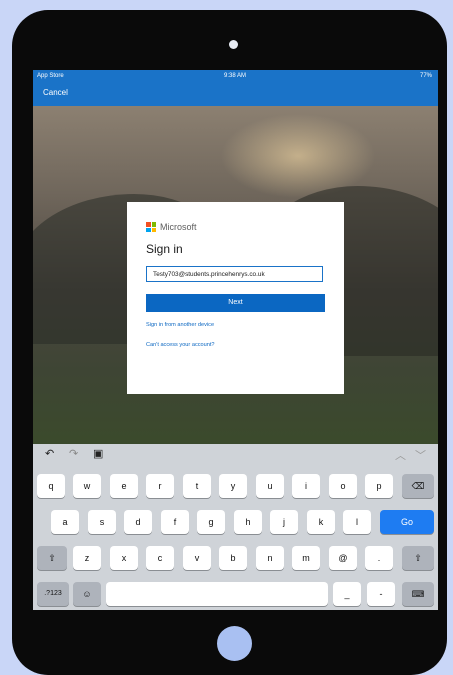 Image resolution: width=453 pixels, height=675 pixels. Describe the element at coordinates (50, 76) in the screenshot. I see `status-left: App Store` at that location.